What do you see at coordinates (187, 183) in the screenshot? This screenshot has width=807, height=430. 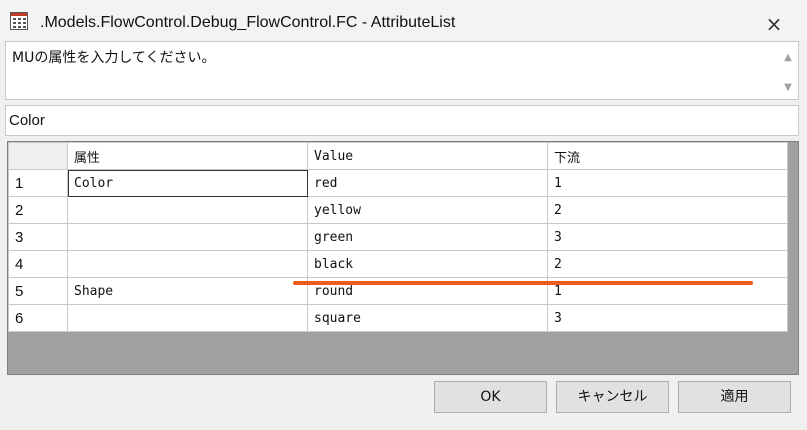 I see `attribute-cell: Color` at bounding box center [187, 183].